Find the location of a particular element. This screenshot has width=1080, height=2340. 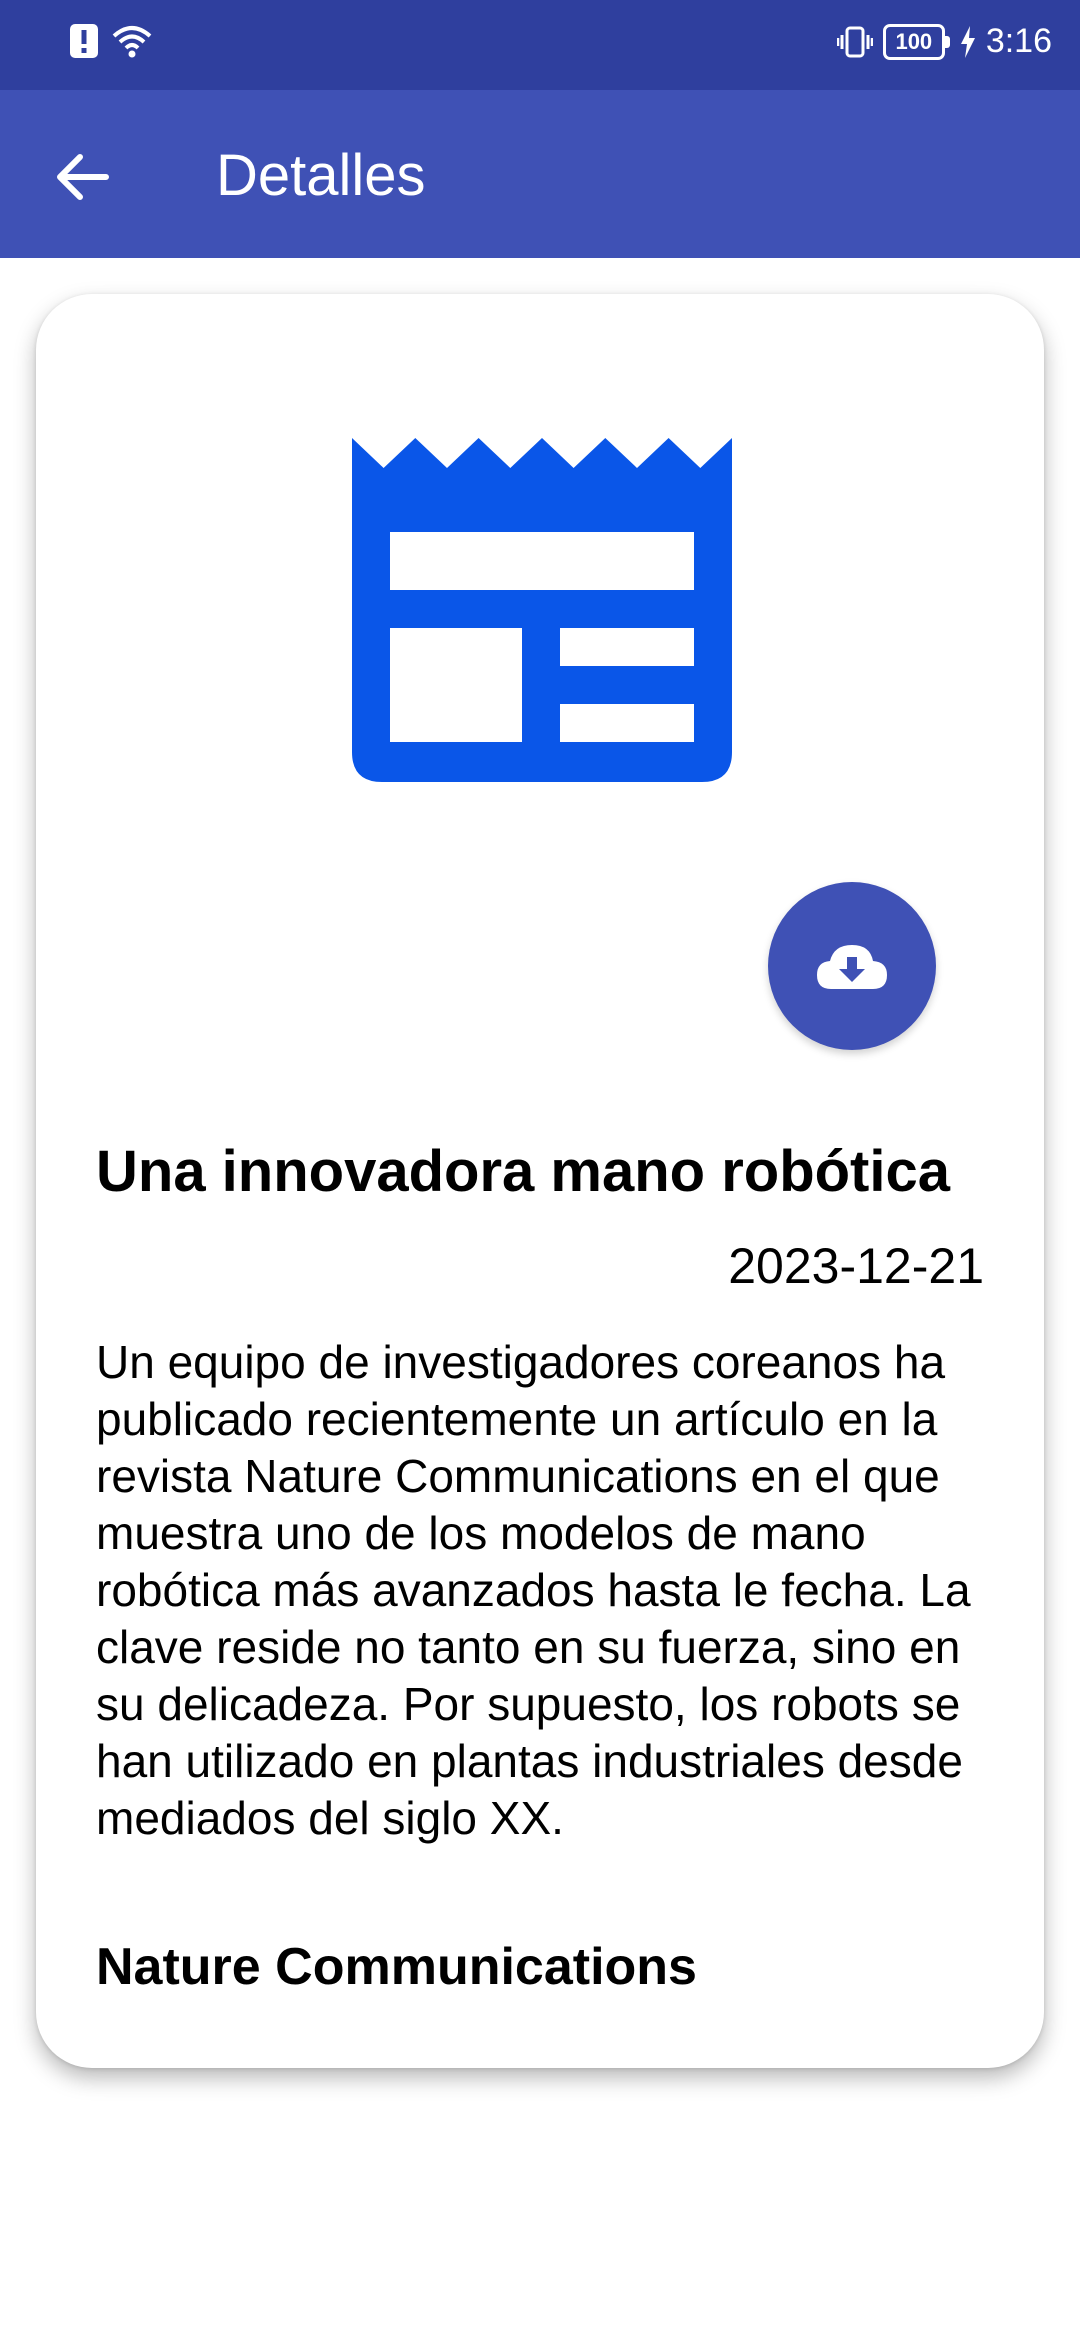

battery-level: 100 is located at coordinates (913, 41).